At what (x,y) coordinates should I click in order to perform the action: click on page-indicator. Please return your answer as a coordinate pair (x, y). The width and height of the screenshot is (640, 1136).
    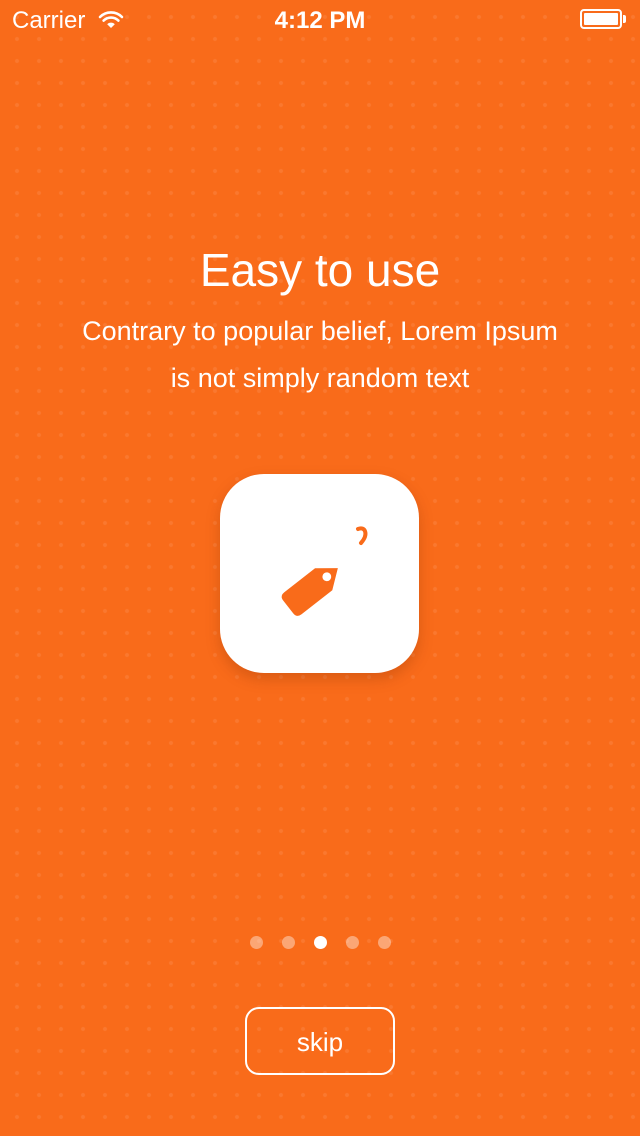
    Looking at the image, I should click on (320, 943).